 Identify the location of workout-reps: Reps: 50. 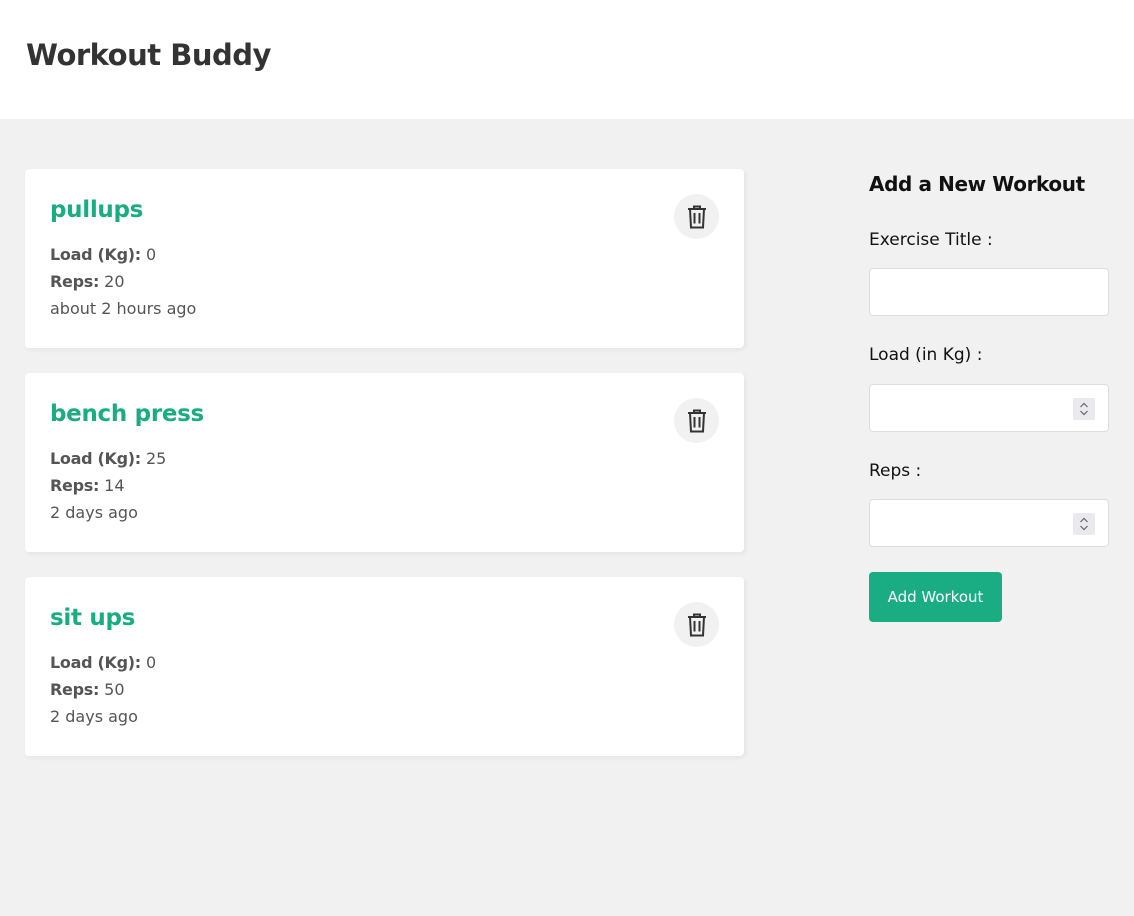
(87, 689).